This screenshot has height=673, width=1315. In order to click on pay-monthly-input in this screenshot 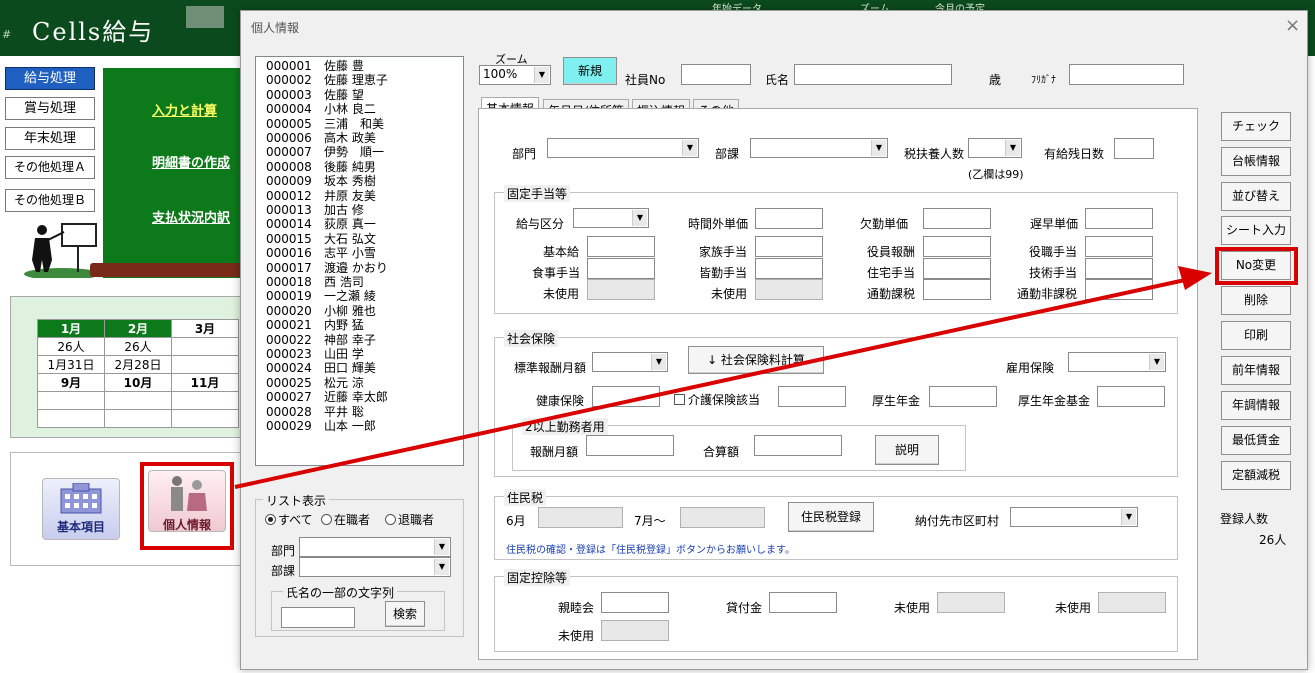, I will do `click(630, 445)`.